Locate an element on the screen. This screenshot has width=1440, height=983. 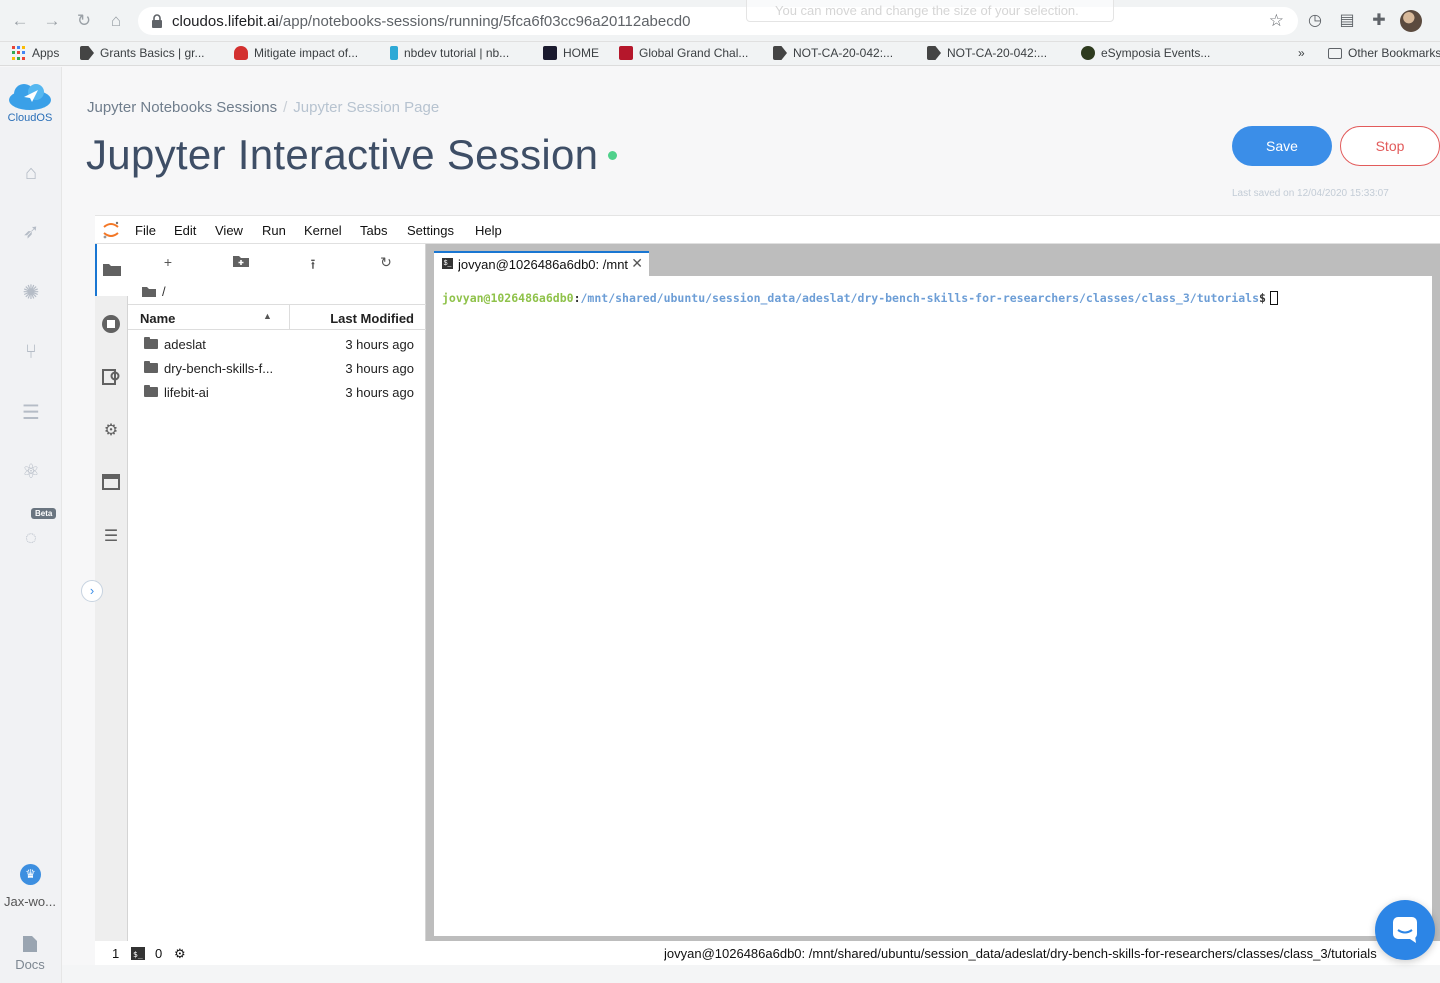
other-bookmarks: Other Bookmarks is located at coordinates (1384, 53).